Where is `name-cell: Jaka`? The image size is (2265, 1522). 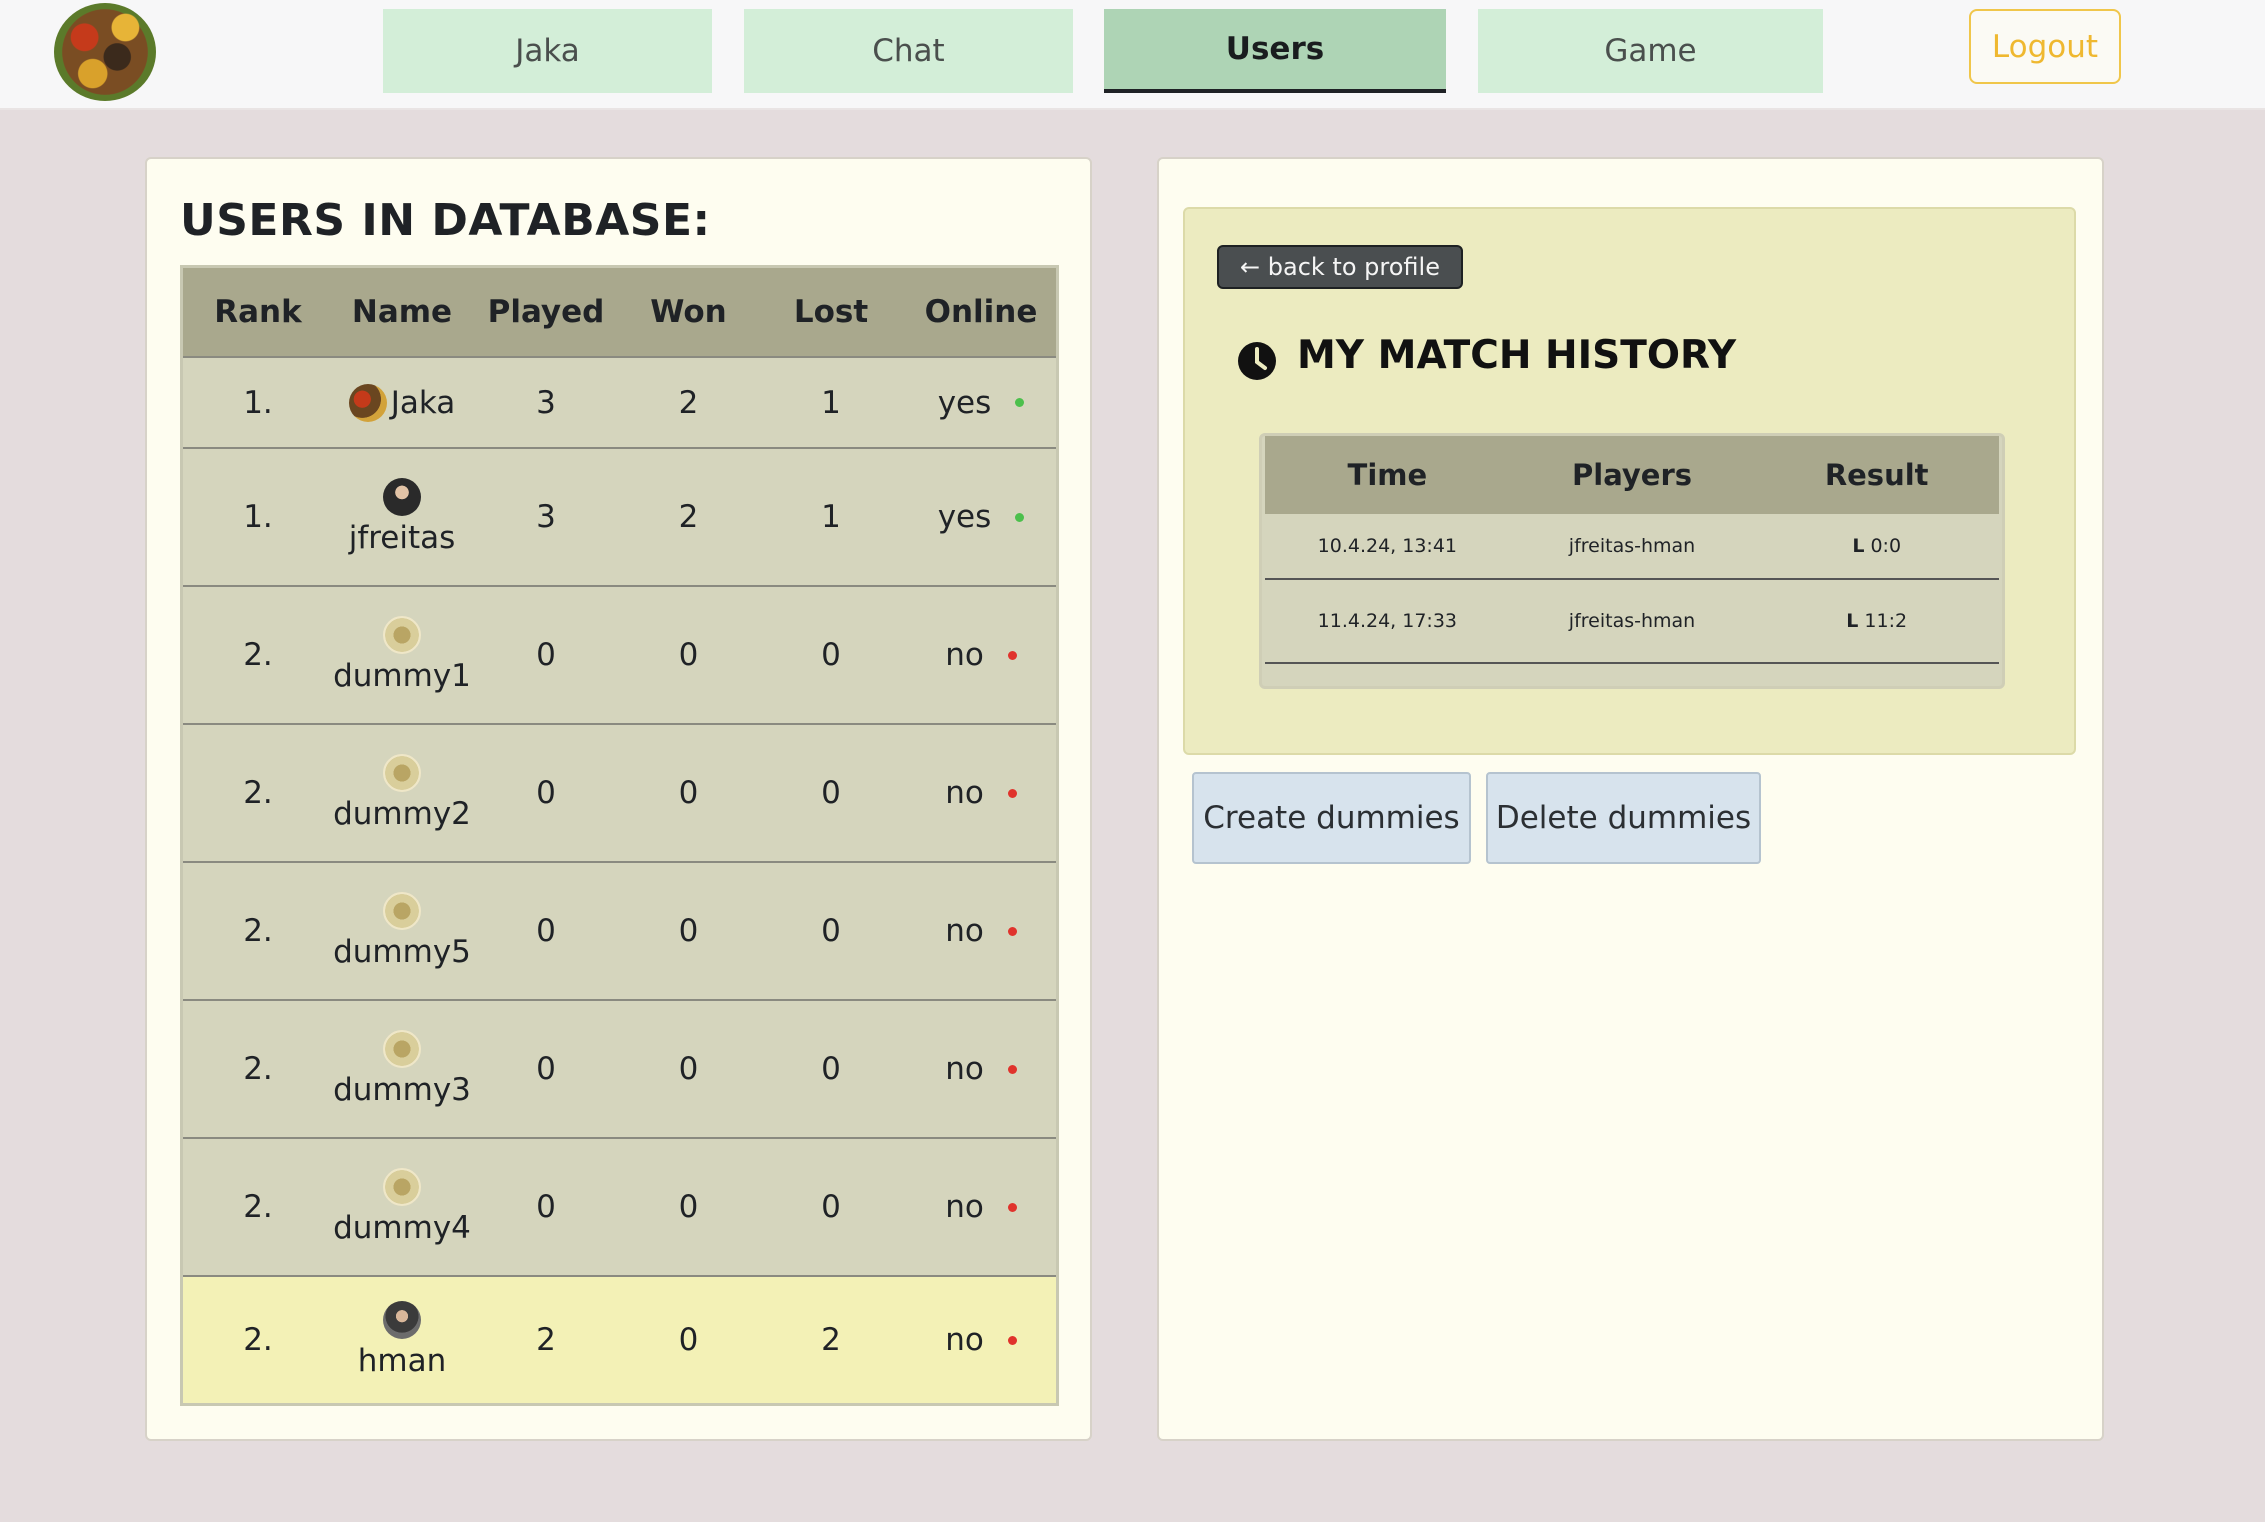
name-cell: Jaka is located at coordinates (402, 402).